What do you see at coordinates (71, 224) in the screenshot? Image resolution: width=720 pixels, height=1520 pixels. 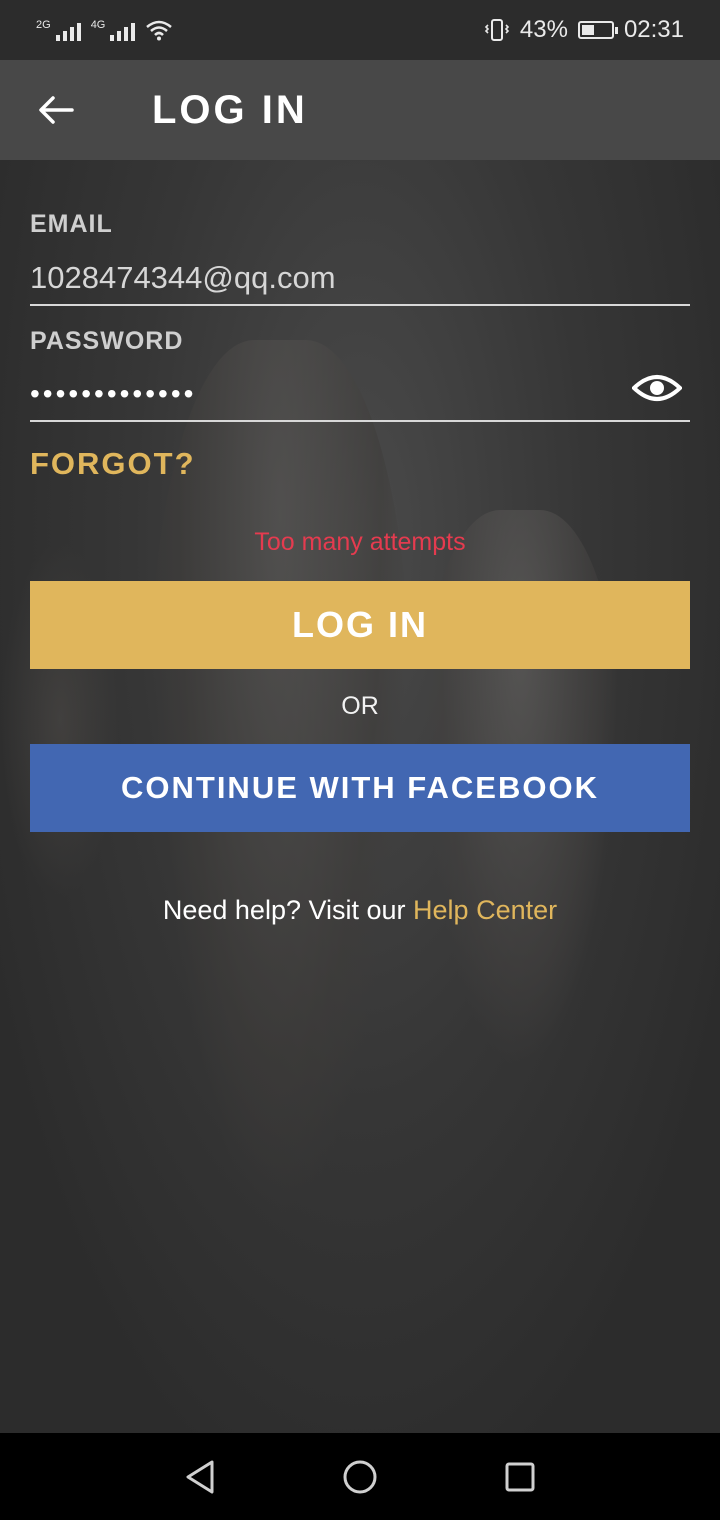 I see `email-label: EMAIL` at bounding box center [71, 224].